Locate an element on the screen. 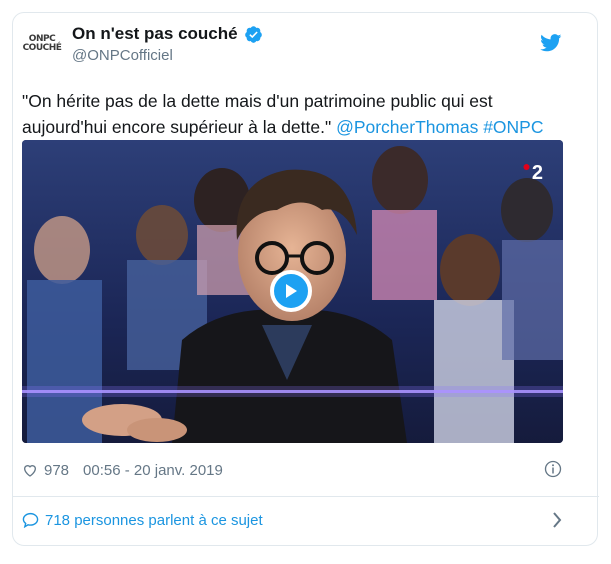 The height and width of the screenshot is (564, 611). like-count: 978 is located at coordinates (56, 470).